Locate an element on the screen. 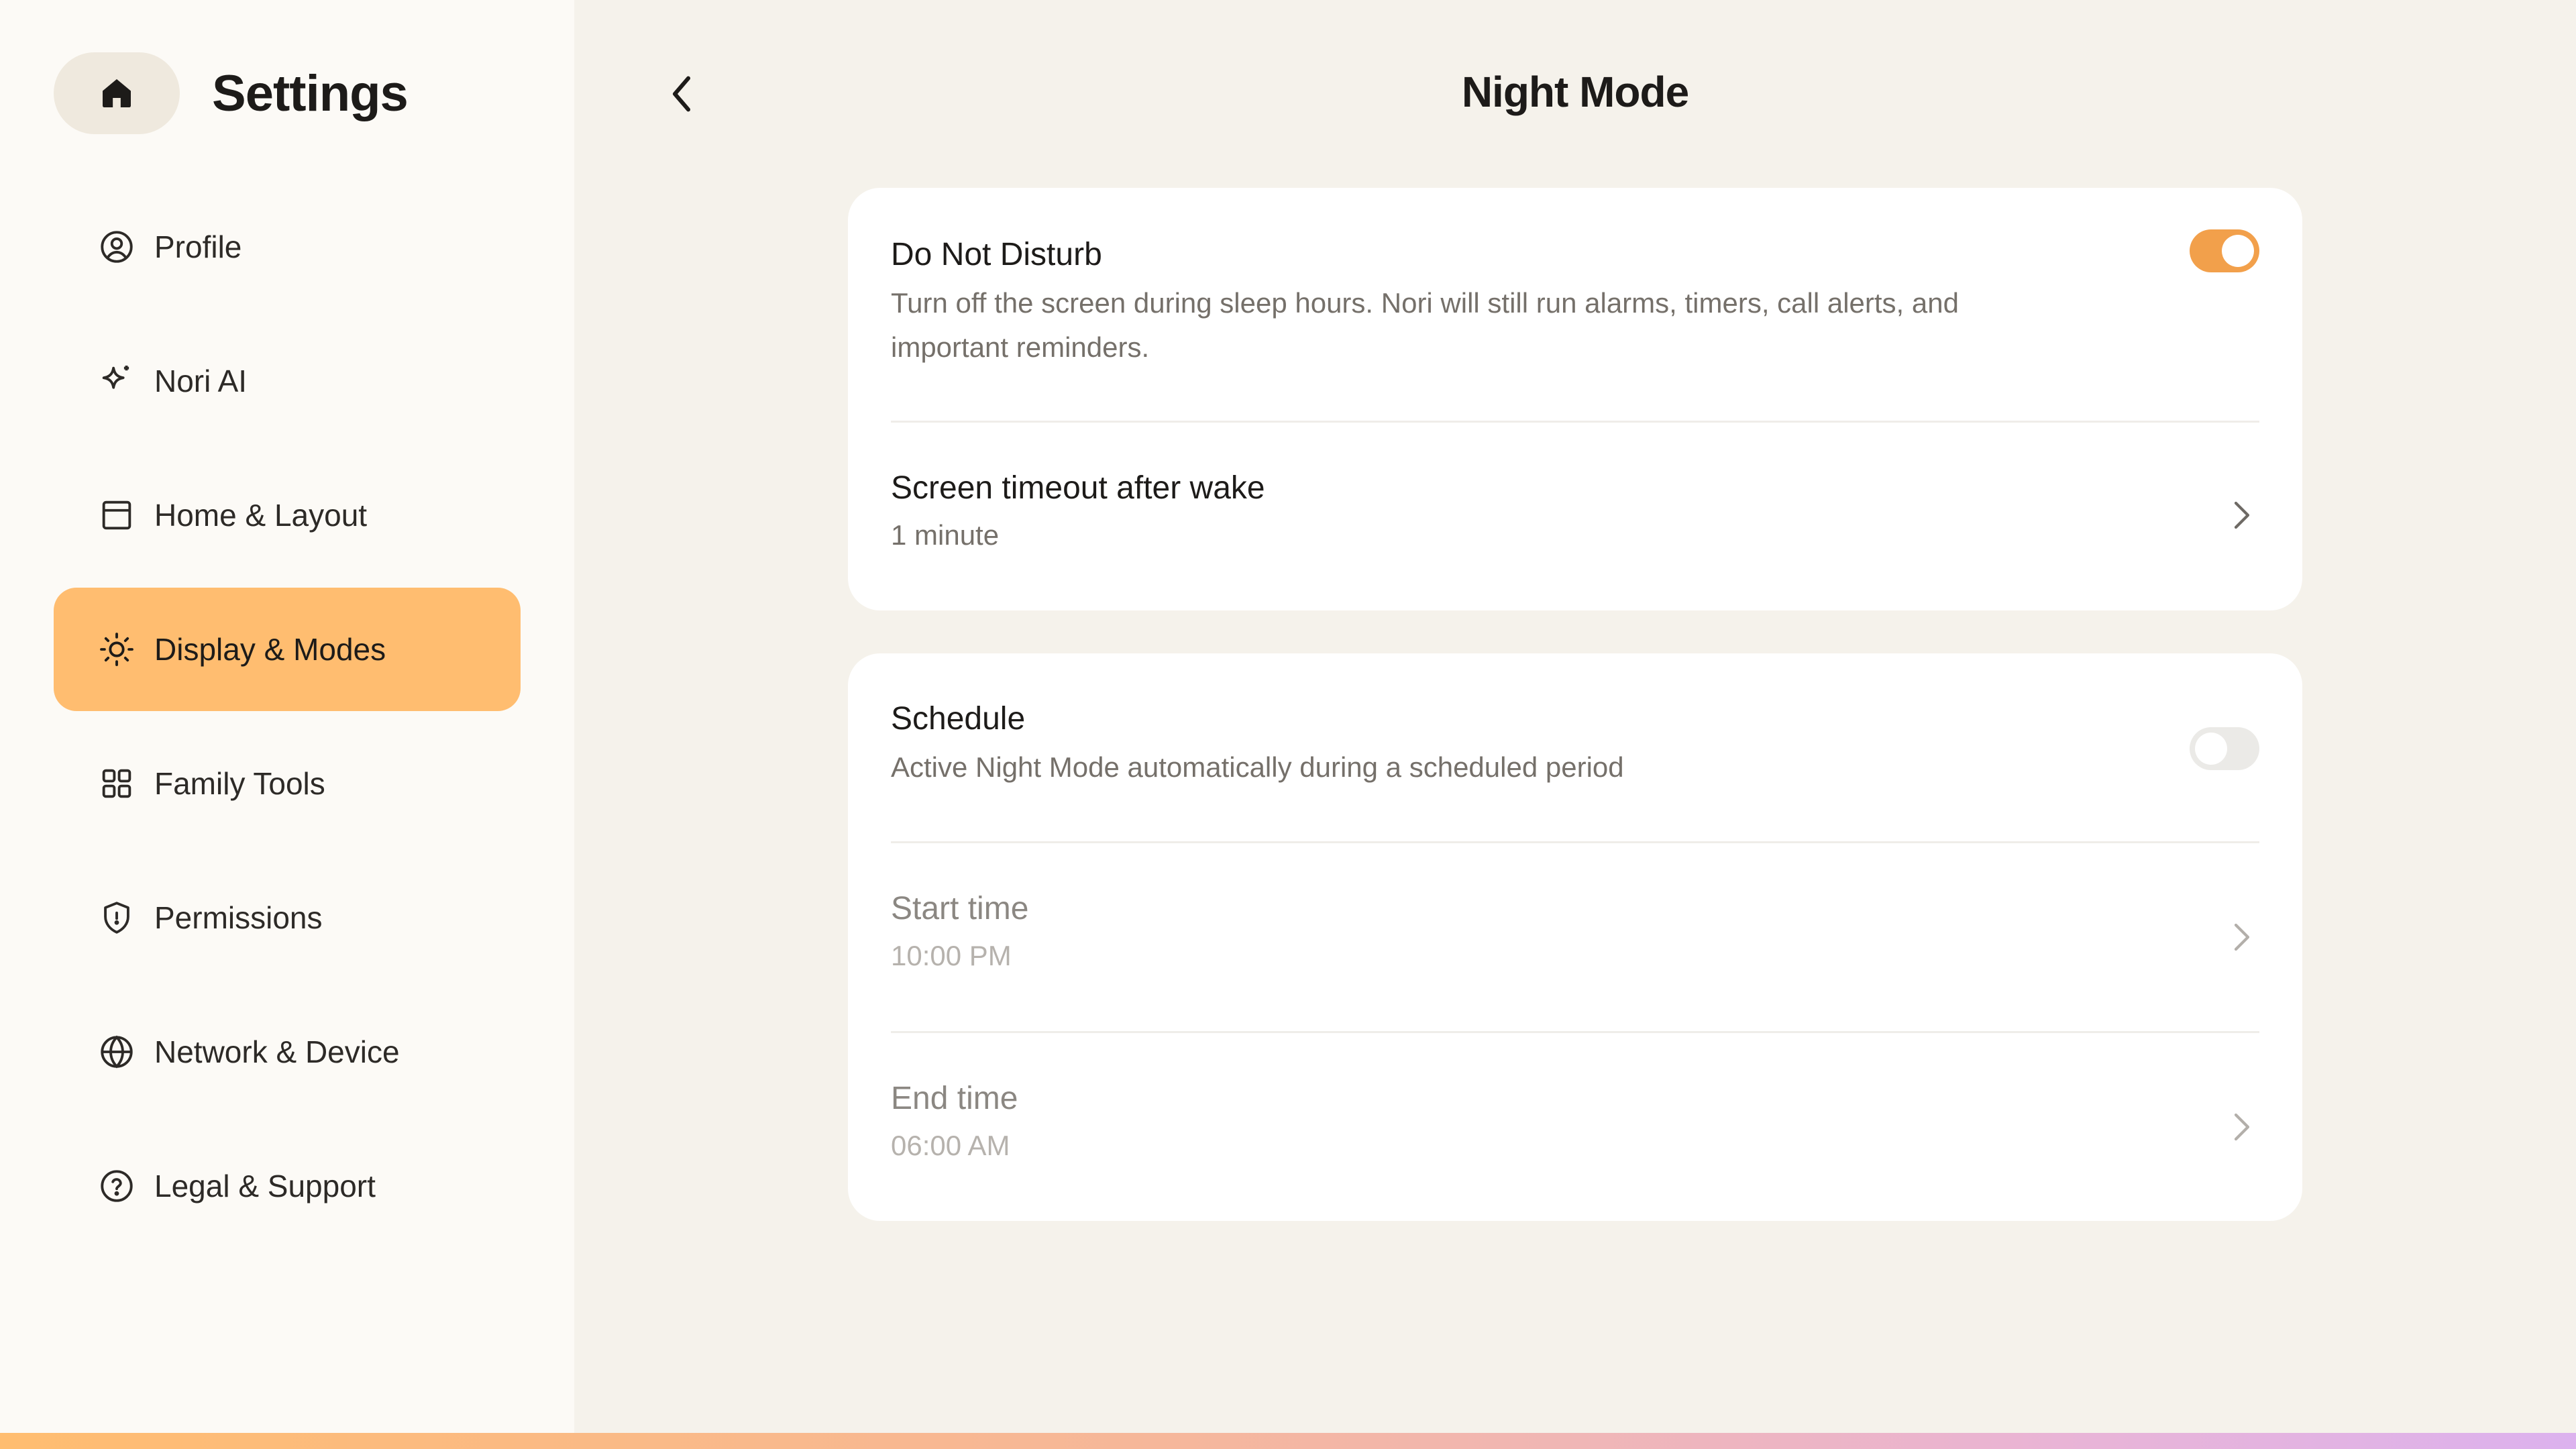  sidebar-item-label: Legal & Support is located at coordinates (265, 1186).